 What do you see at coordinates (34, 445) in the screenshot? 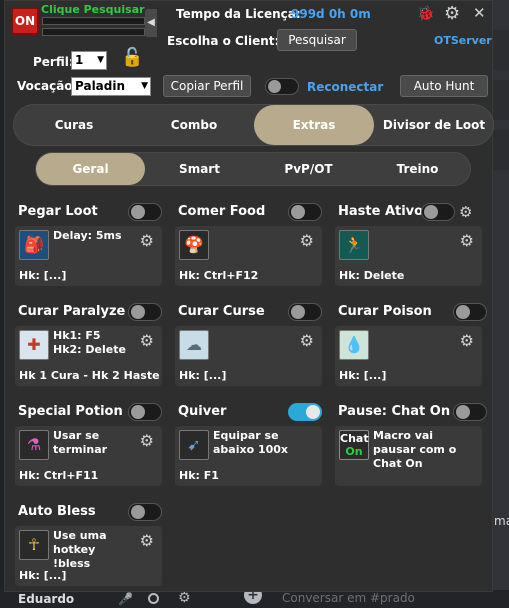
I see `potion-icon: ⚗` at bounding box center [34, 445].